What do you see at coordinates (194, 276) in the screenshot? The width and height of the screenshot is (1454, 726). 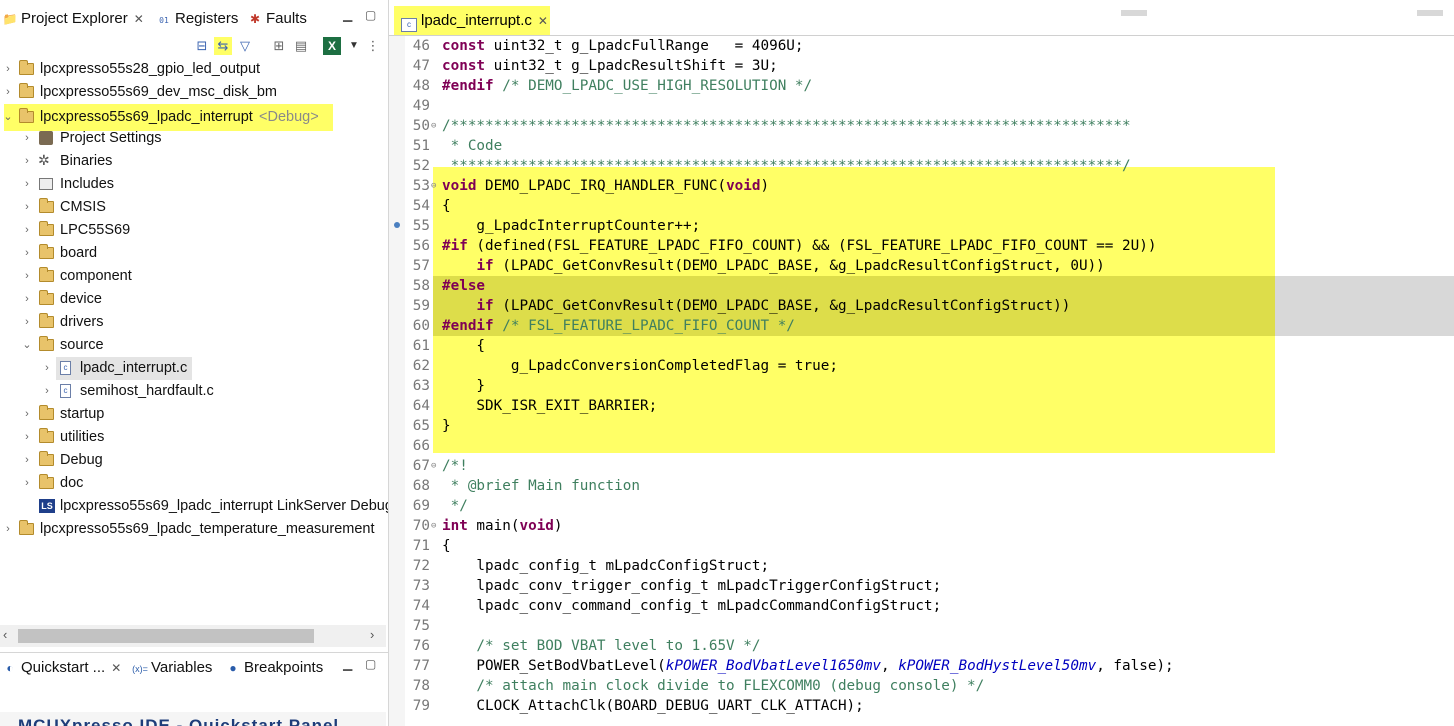 I see `tree-item-folder: › component` at bounding box center [194, 276].